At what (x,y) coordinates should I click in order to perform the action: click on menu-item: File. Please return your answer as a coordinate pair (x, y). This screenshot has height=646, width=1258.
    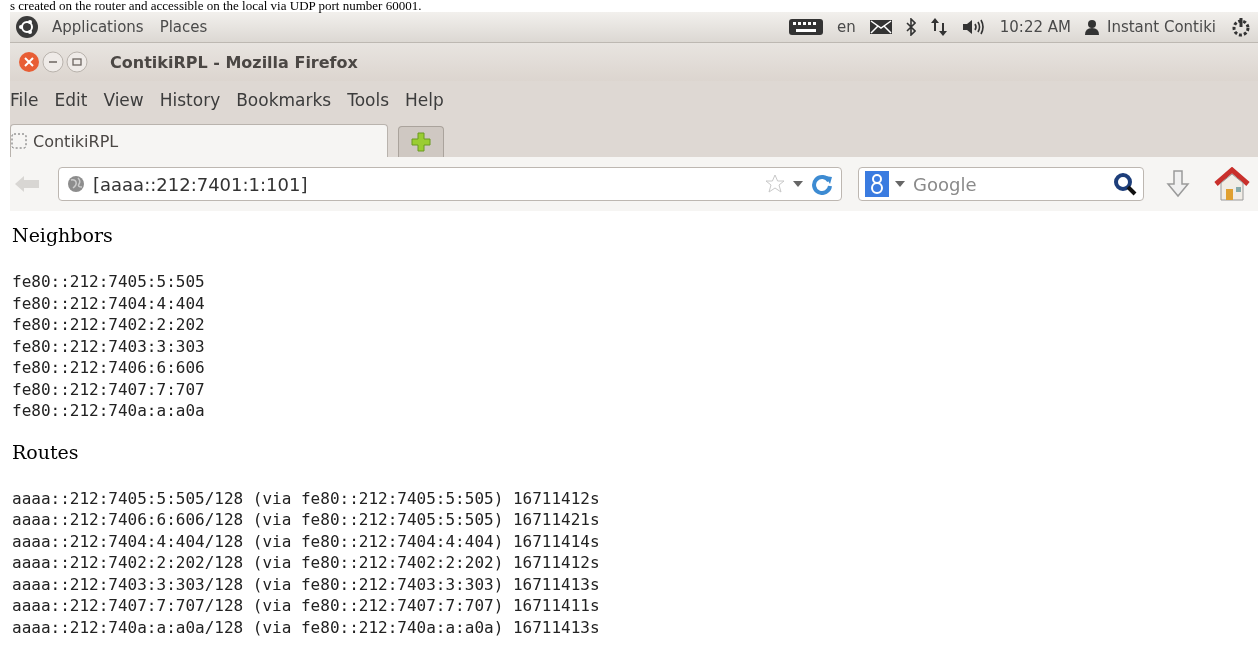
    Looking at the image, I should click on (24, 100).